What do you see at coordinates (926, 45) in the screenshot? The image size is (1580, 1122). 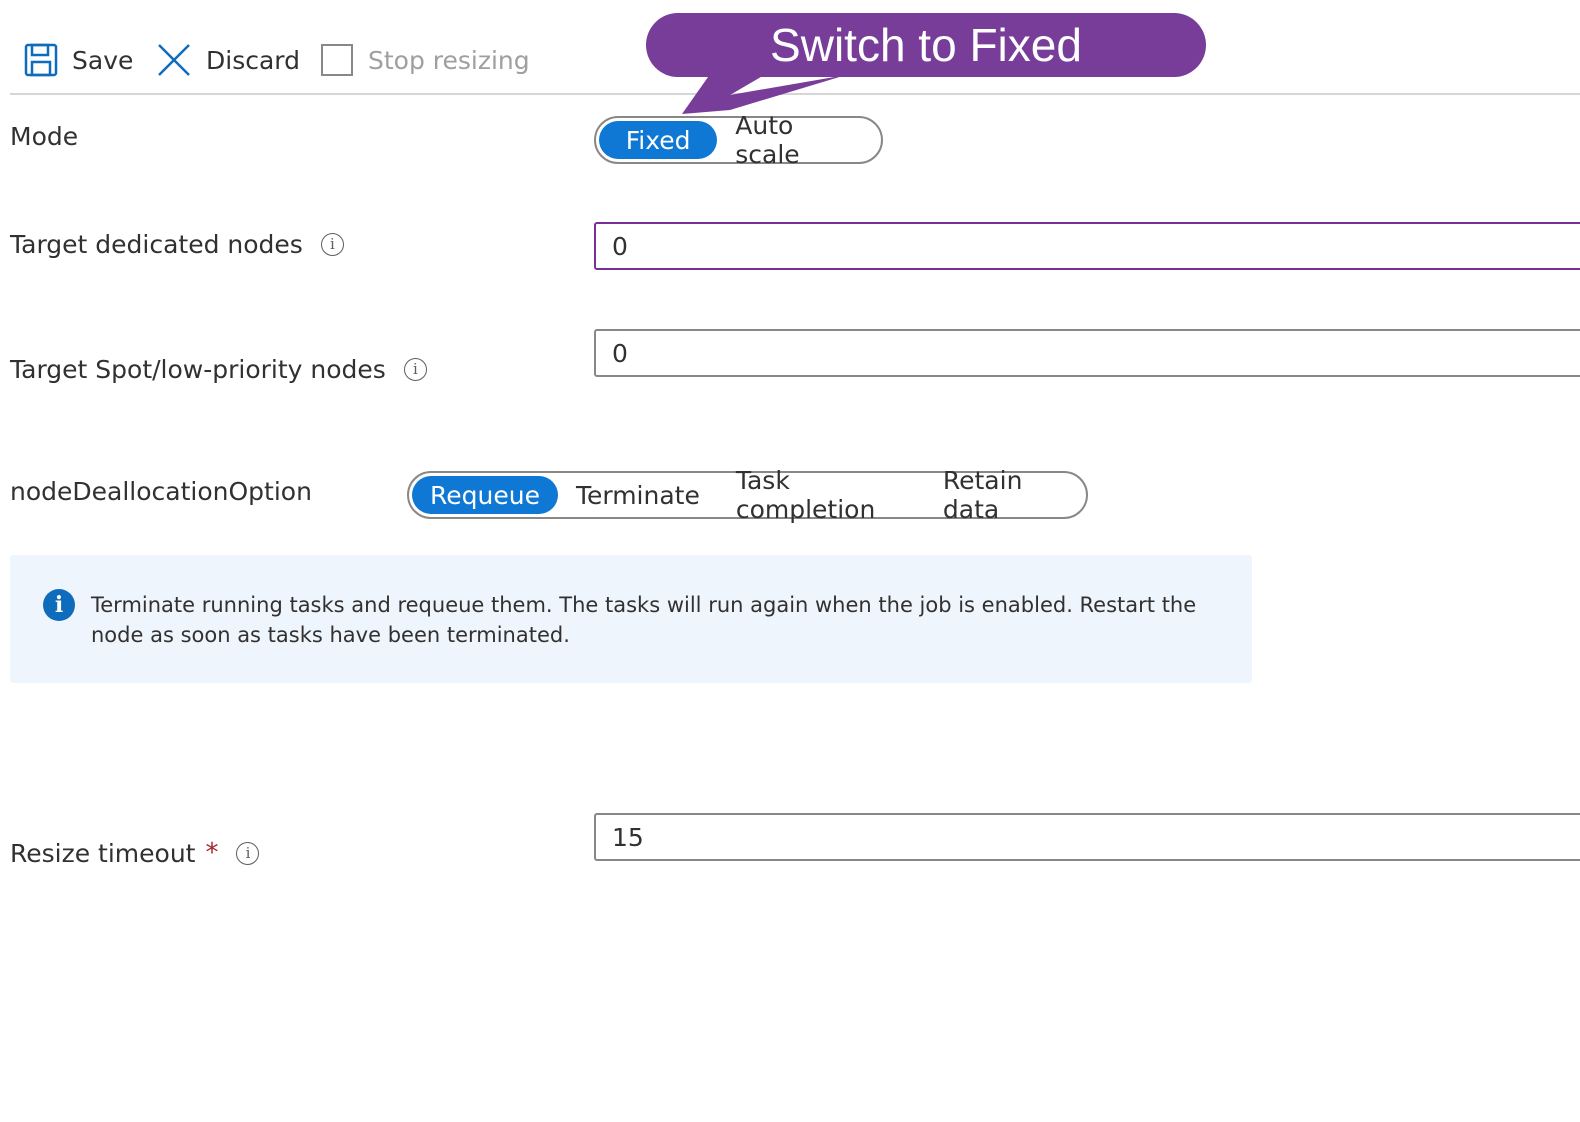 I see `callout-annotation: Switch to Fixed` at bounding box center [926, 45].